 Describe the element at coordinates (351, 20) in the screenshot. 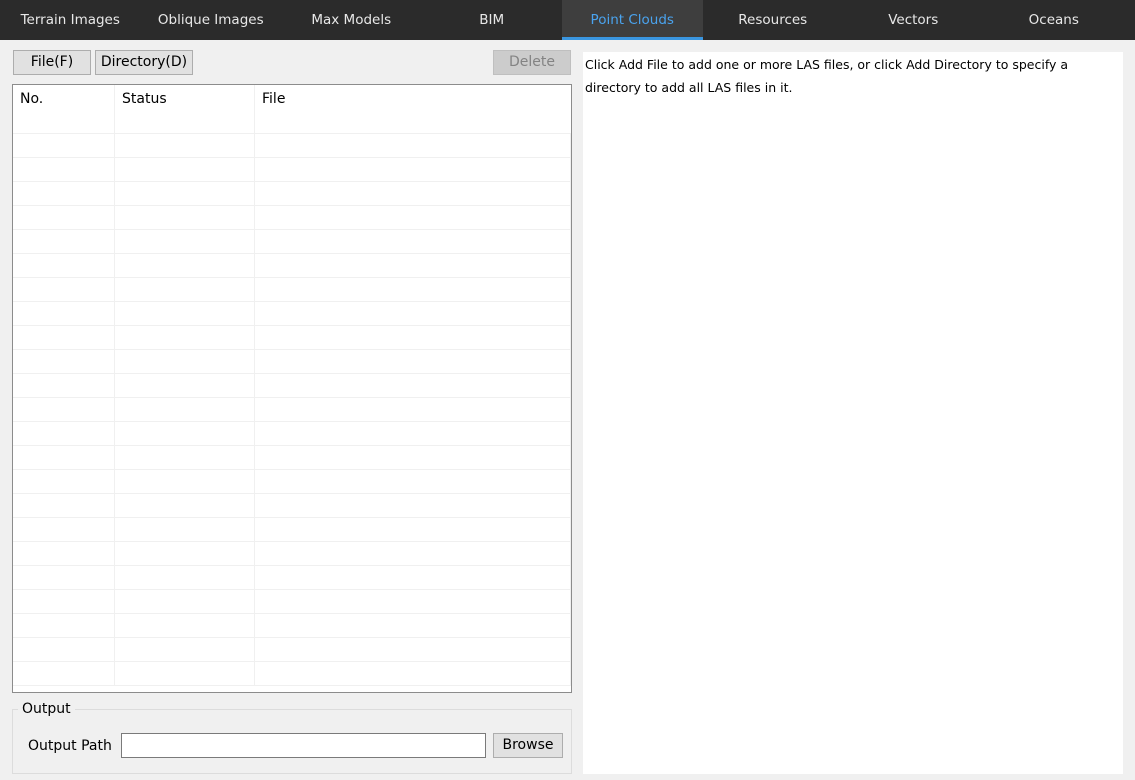

I see `tab-max-models: Max Models` at that location.